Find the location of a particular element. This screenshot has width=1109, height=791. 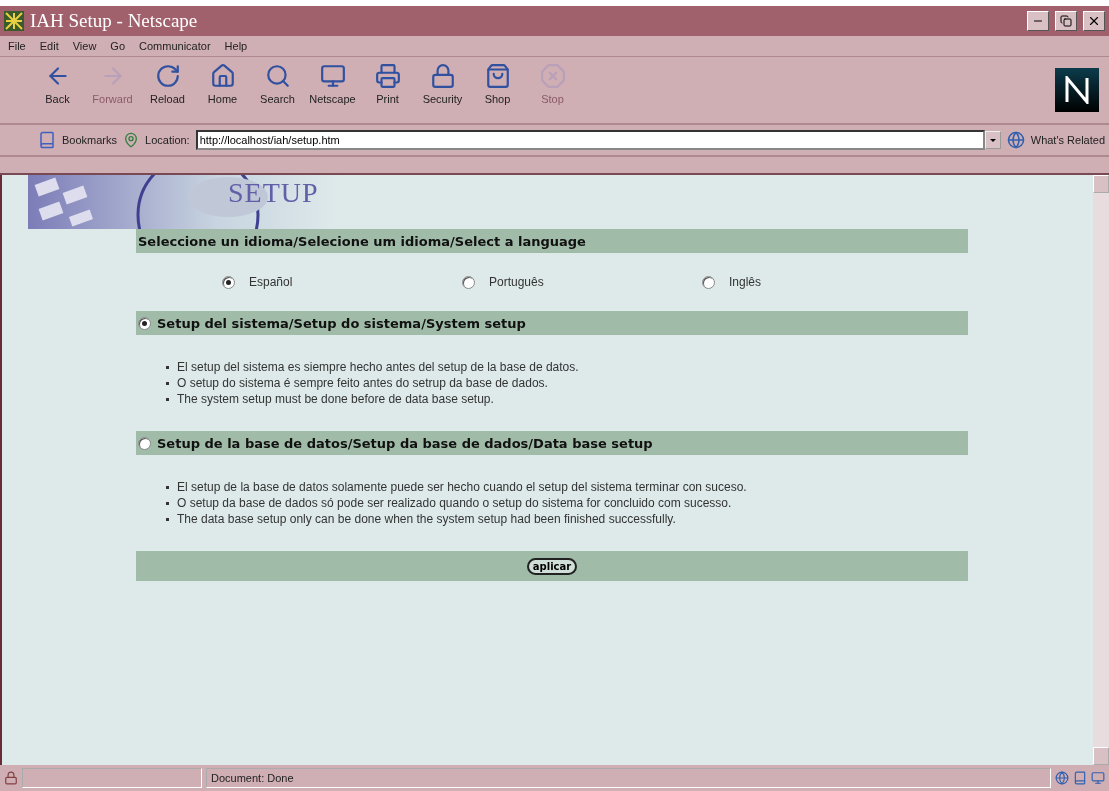

note-text: O setup do sistema é sempre feito antes do setrup da base de dados. is located at coordinates (362, 383).